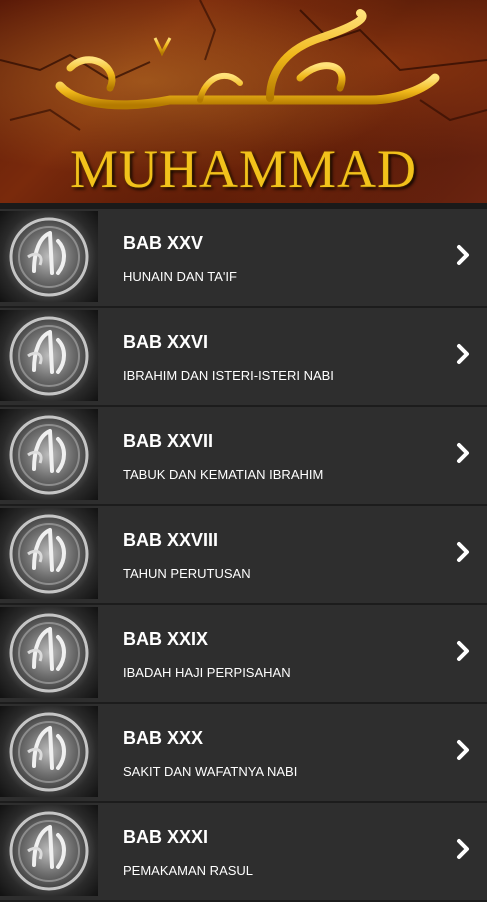 This screenshot has height=902, width=487. Describe the element at coordinates (180, 276) in the screenshot. I see `chapter-subtitle: HUNAIN DAN TA'IF` at that location.